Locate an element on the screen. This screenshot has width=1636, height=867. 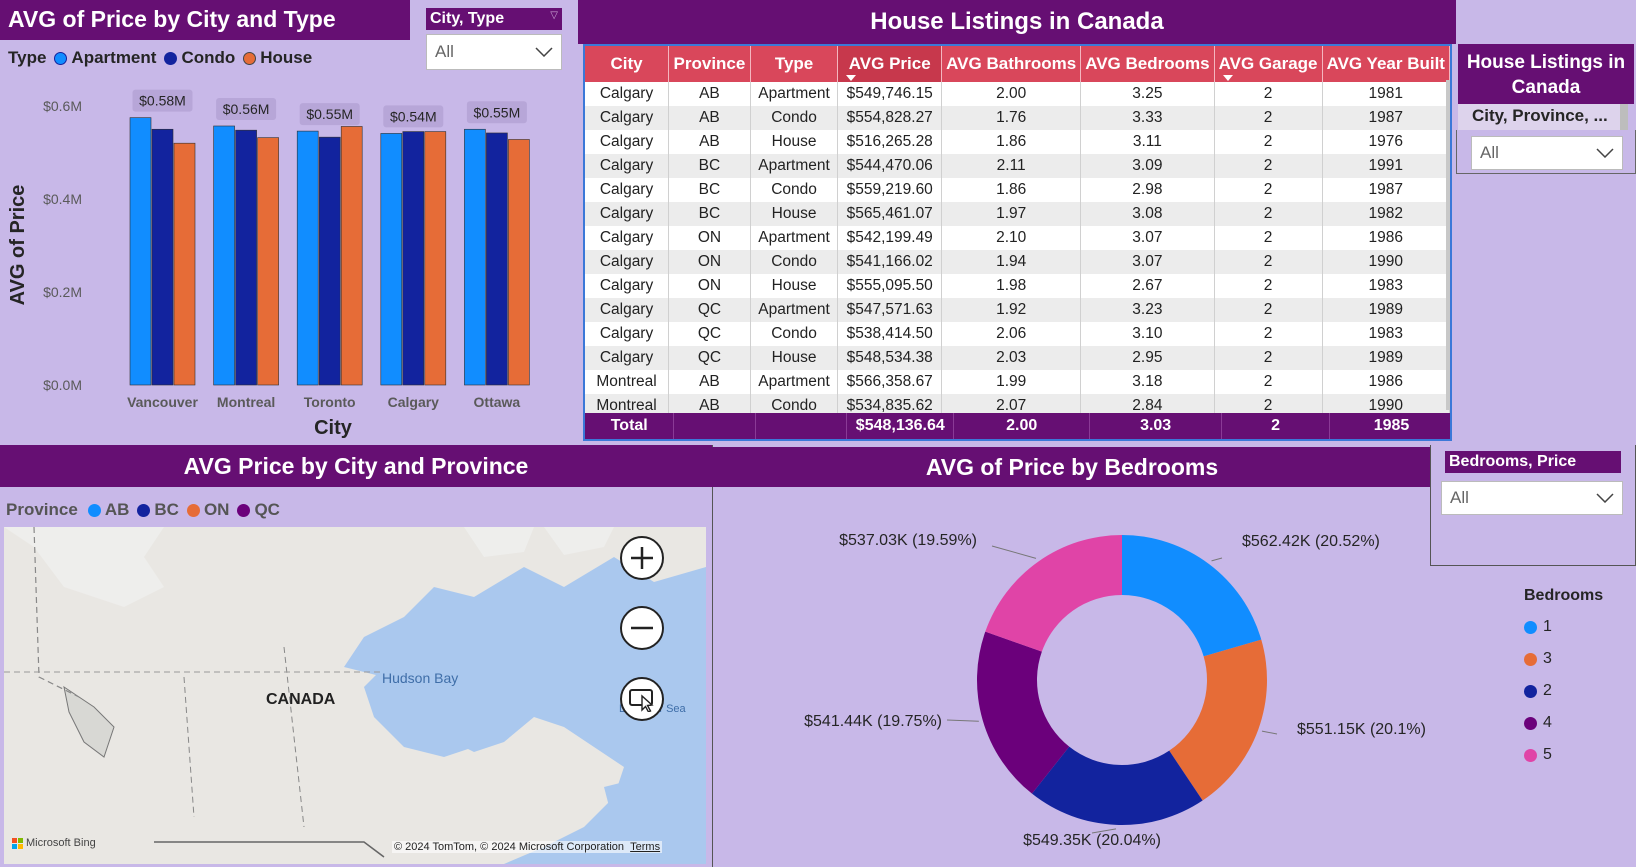
legend-item-on: ON is located at coordinates (217, 510).